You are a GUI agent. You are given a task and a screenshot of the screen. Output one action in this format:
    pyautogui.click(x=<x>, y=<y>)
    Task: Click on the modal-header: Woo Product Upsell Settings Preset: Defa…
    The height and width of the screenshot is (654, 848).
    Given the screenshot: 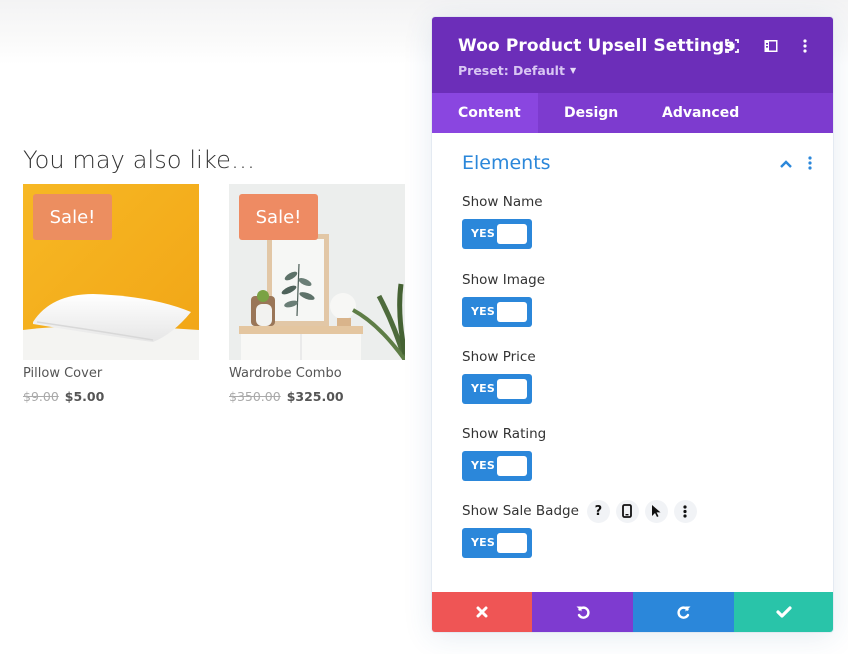 What is the action you would take?
    pyautogui.click(x=632, y=55)
    